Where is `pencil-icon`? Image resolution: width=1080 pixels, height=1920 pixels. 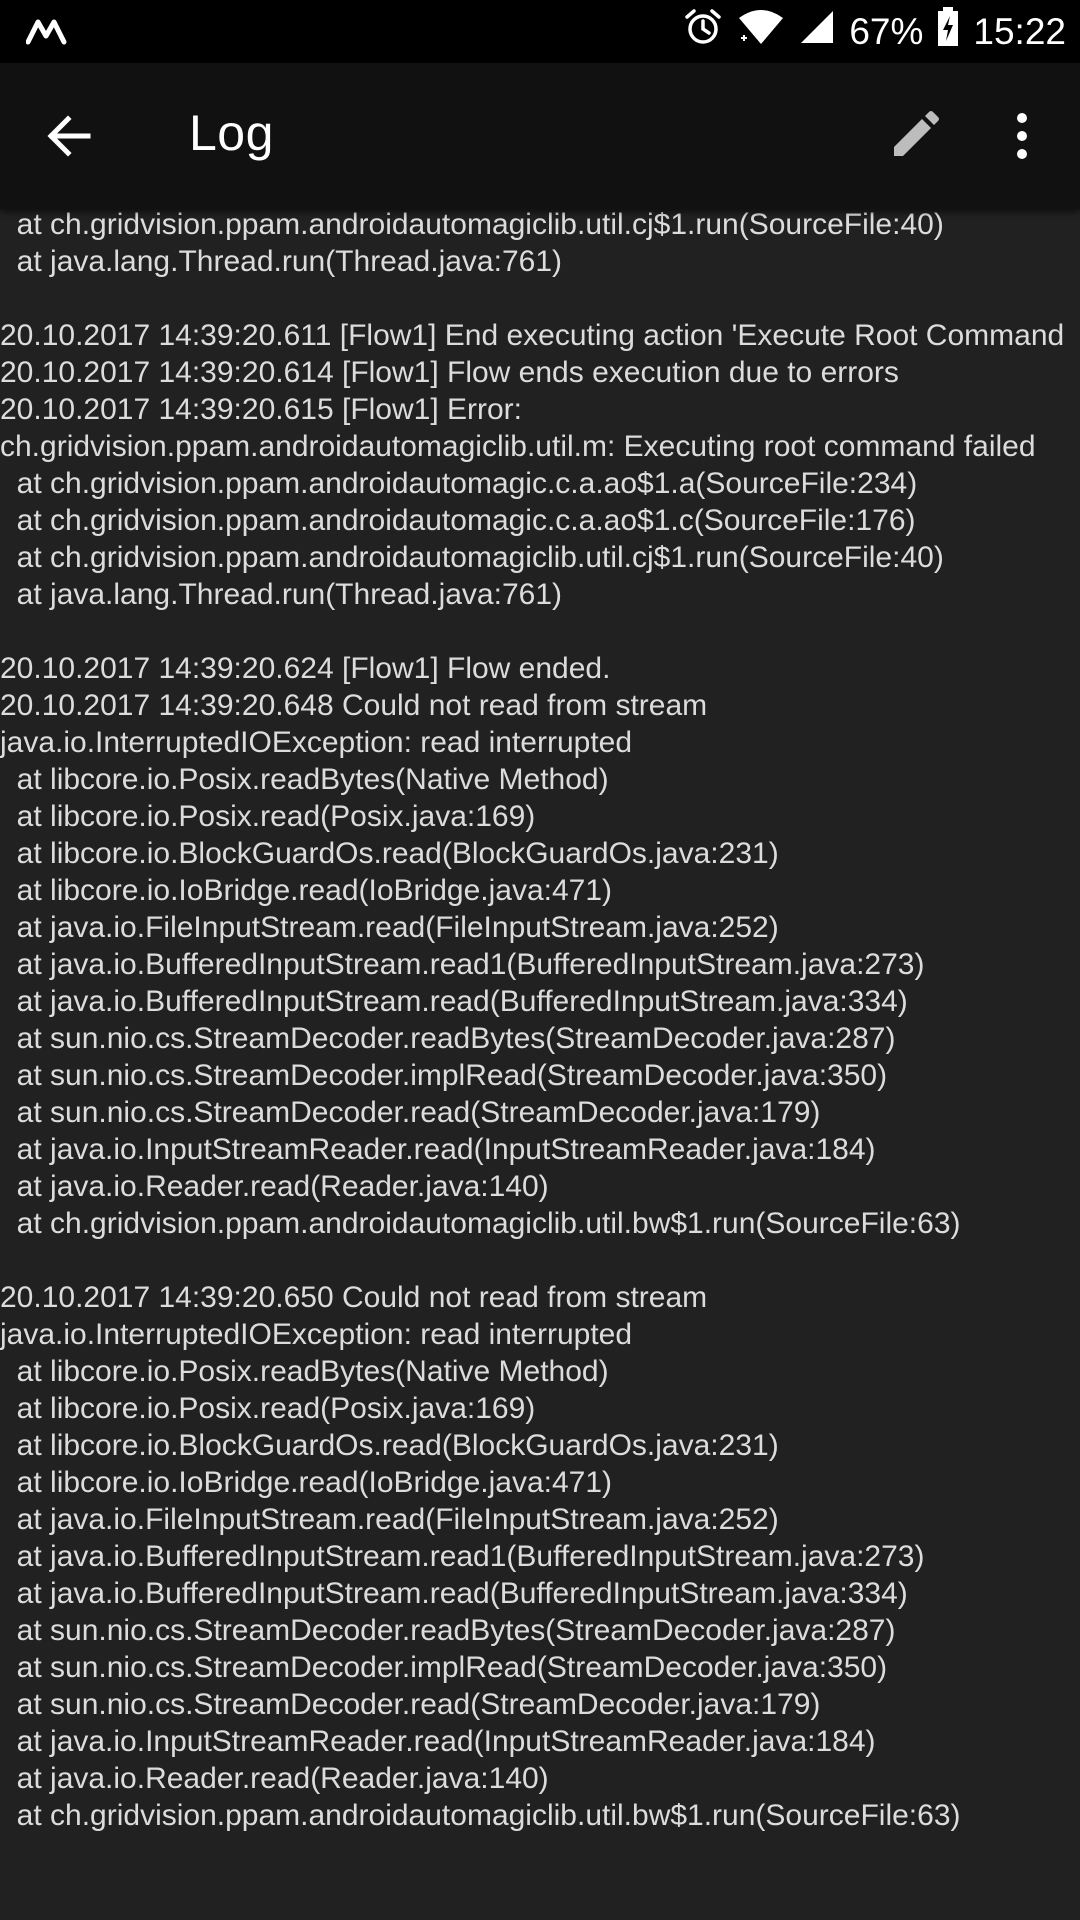 pencil-icon is located at coordinates (916, 133).